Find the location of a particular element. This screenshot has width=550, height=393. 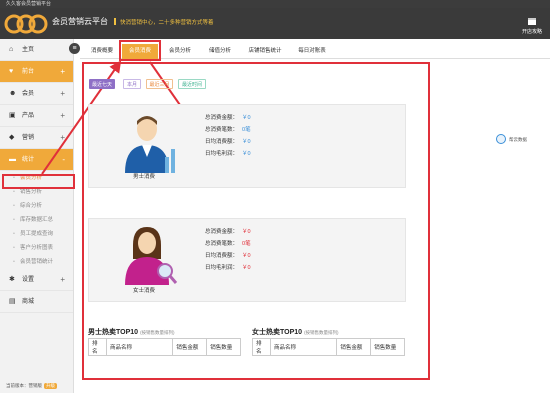

version-info: 当前版本：营销版 升级 is located at coordinates (37, 386).